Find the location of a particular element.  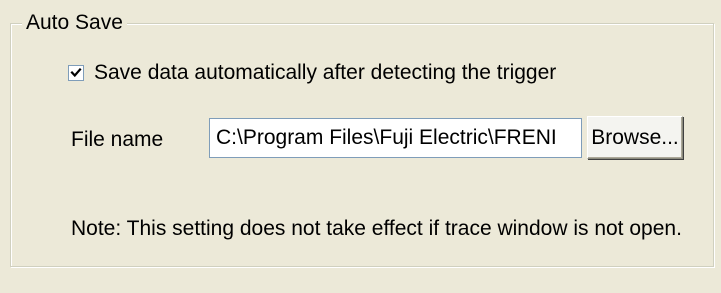

auto-save-group-title: Auto Save is located at coordinates (74, 23).